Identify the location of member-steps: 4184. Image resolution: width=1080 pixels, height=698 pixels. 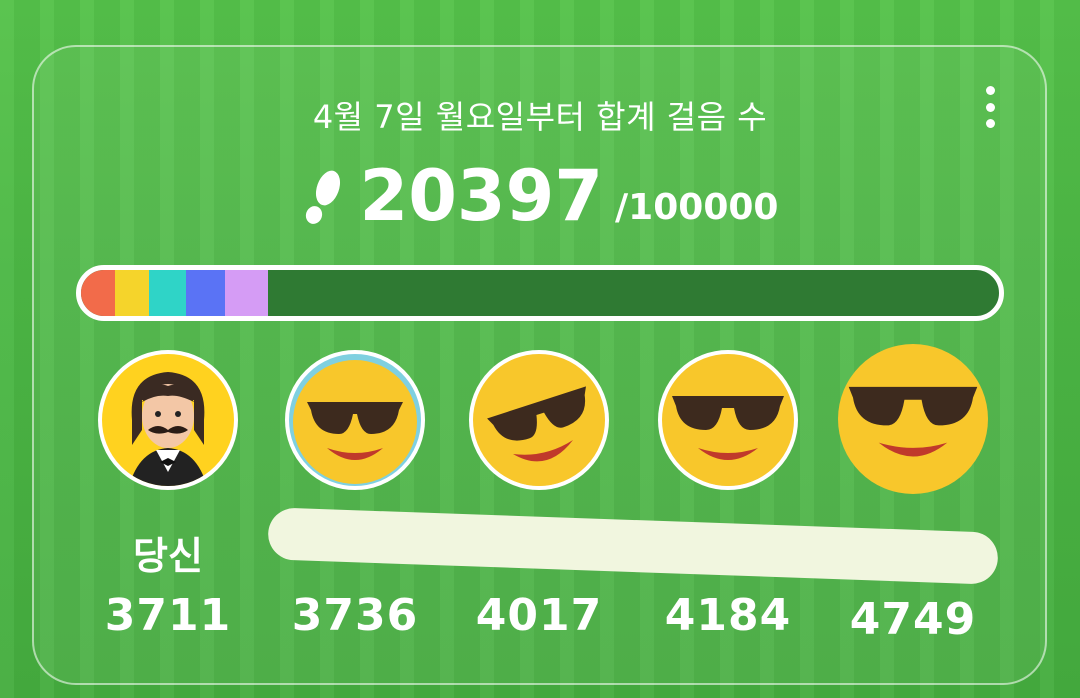
(728, 615).